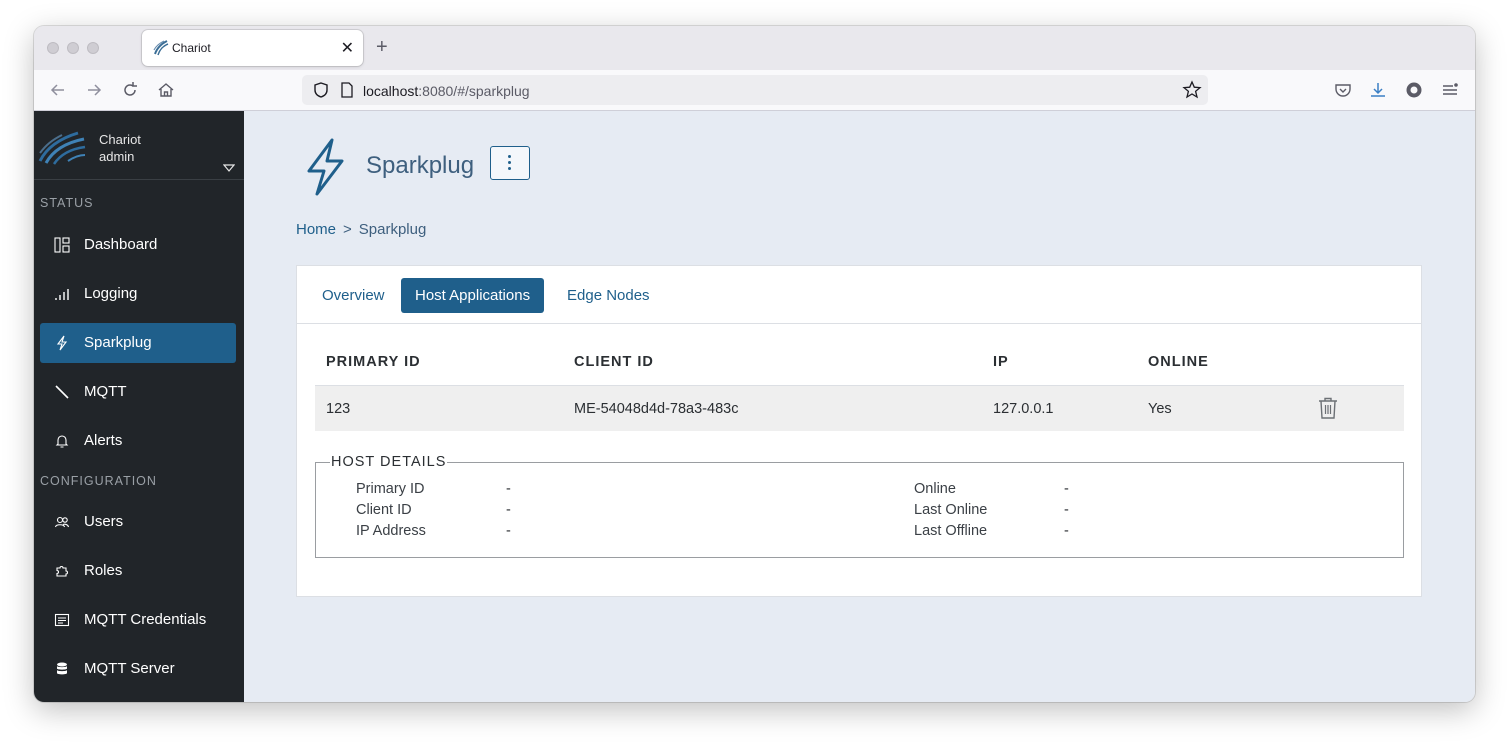 The height and width of the screenshot is (744, 1509). I want to click on sidebar-item-mqtt-server: MQTT Server, so click(138, 669).